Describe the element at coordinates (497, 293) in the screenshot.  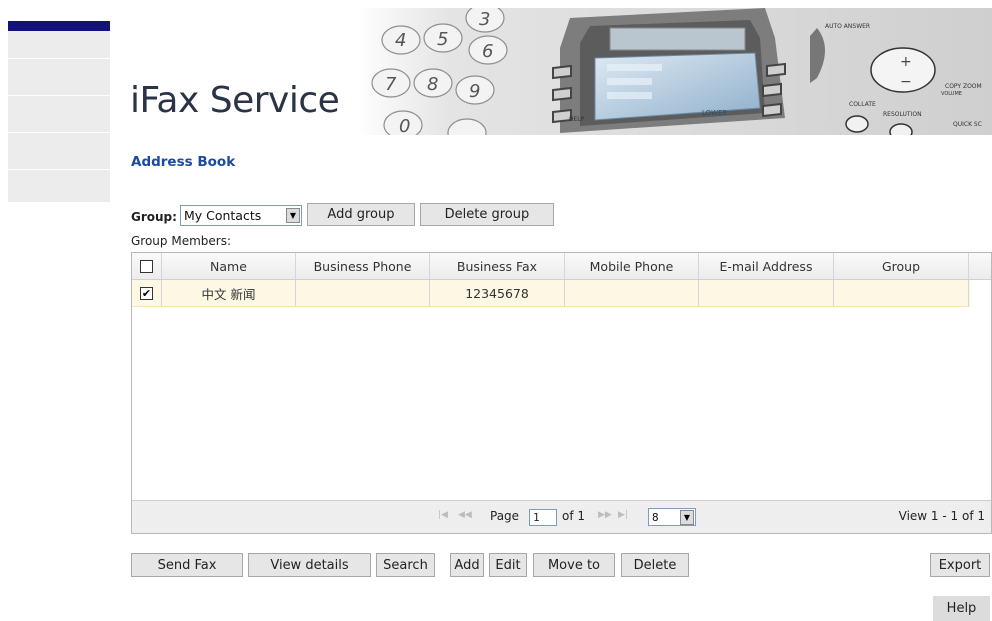
I see `cell-business-fax: 12345678` at that location.